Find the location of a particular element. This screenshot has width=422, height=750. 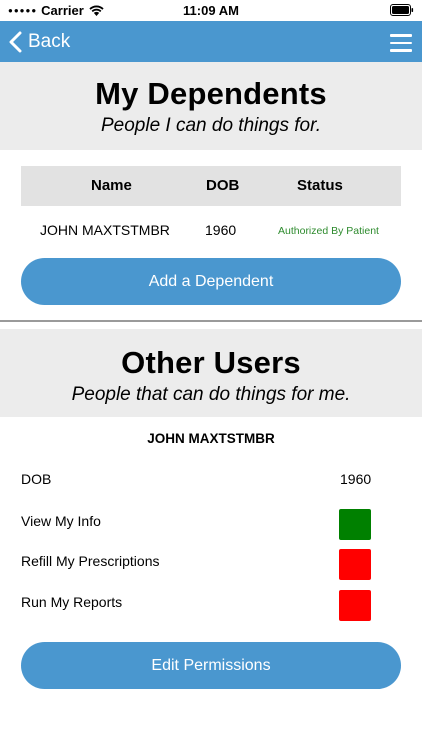

permission-row-view-info: View My Info is located at coordinates (211, 525).